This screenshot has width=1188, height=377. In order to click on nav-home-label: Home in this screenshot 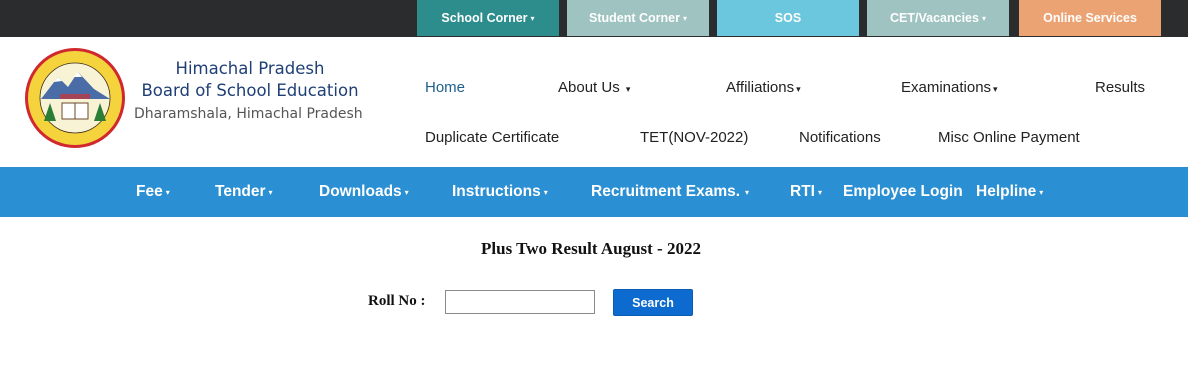, I will do `click(445, 87)`.